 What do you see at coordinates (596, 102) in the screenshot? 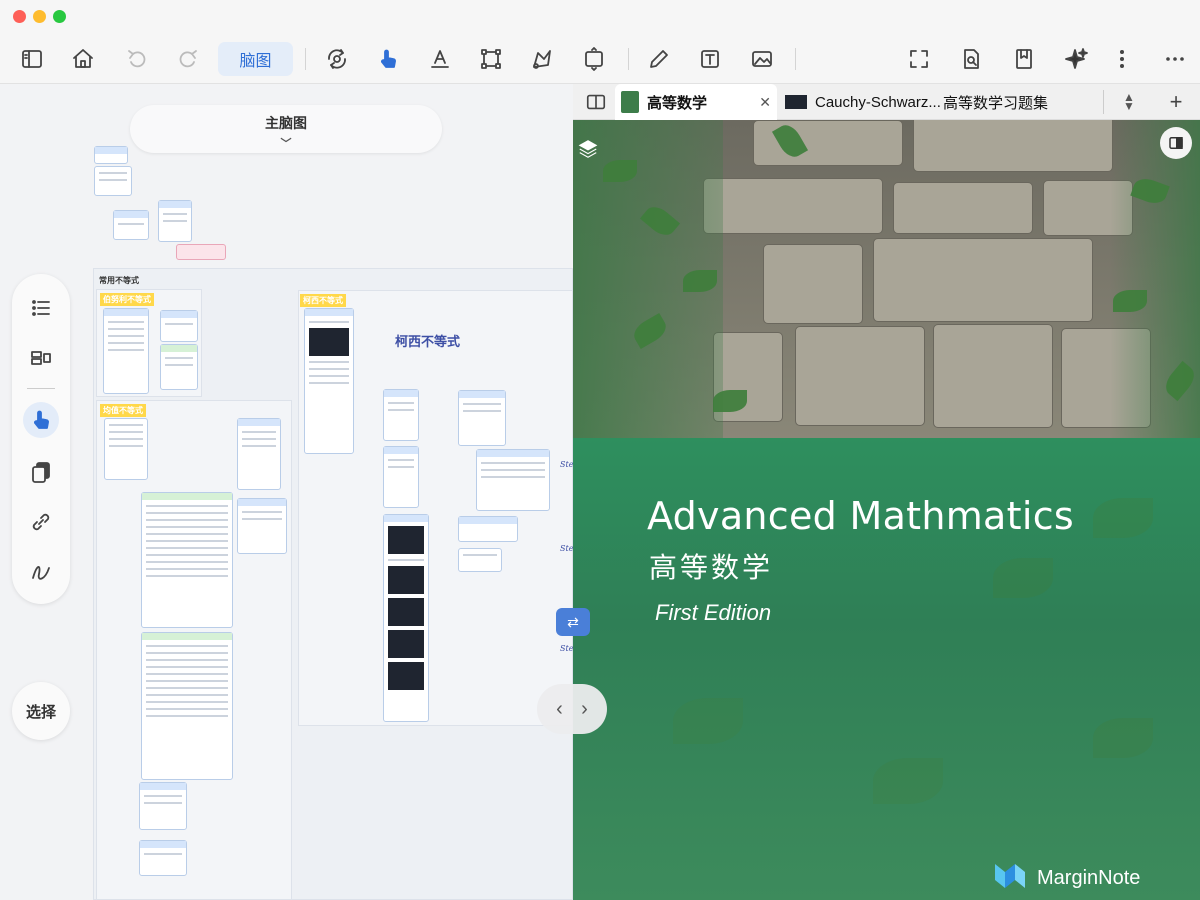
I see `split-view-icon` at bounding box center [596, 102].